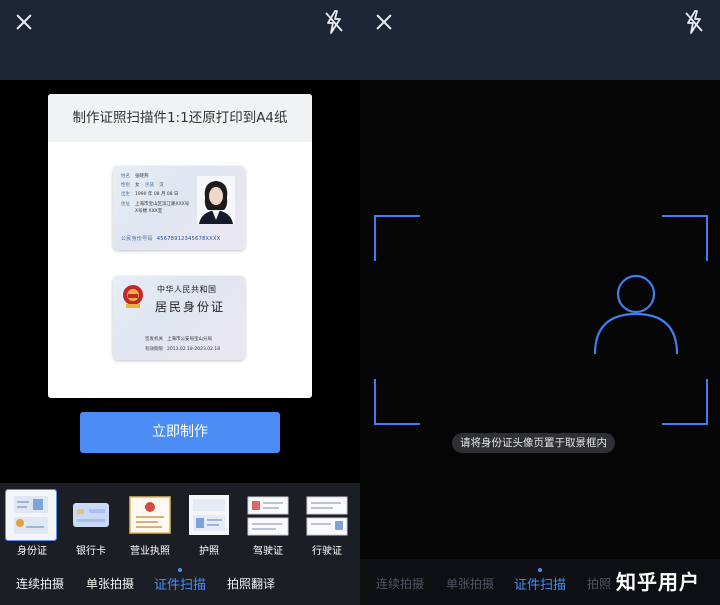  I want to click on doc-type-passport: 护照, so click(209, 523).